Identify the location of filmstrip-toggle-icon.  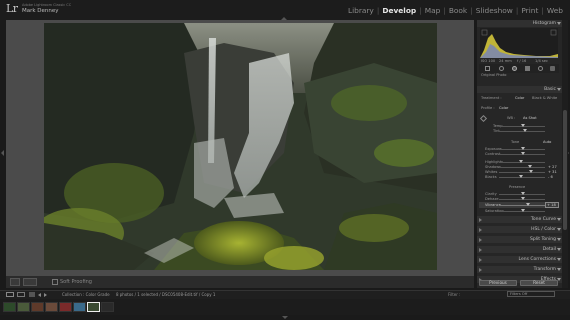
(285, 317).